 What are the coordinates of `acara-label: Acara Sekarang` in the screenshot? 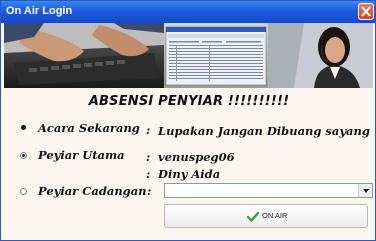 It's located at (89, 128).